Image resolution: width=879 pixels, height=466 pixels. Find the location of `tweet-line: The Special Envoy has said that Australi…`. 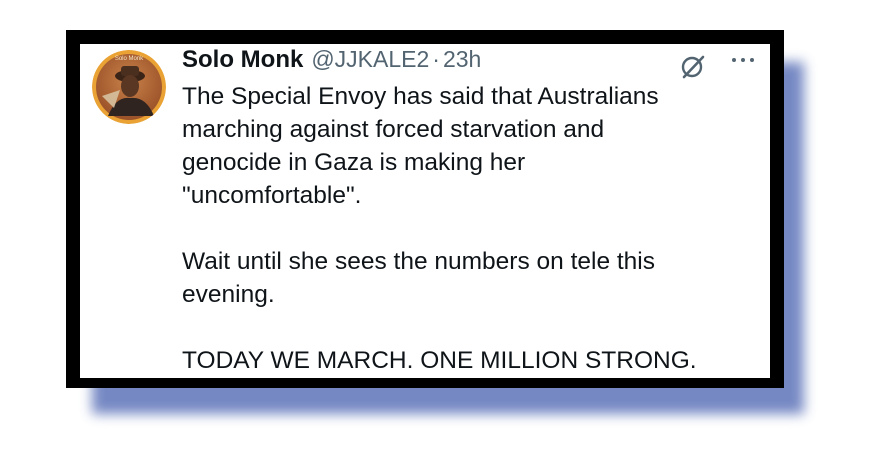

tweet-line: The Special Envoy has said that Australi… is located at coordinates (420, 96).